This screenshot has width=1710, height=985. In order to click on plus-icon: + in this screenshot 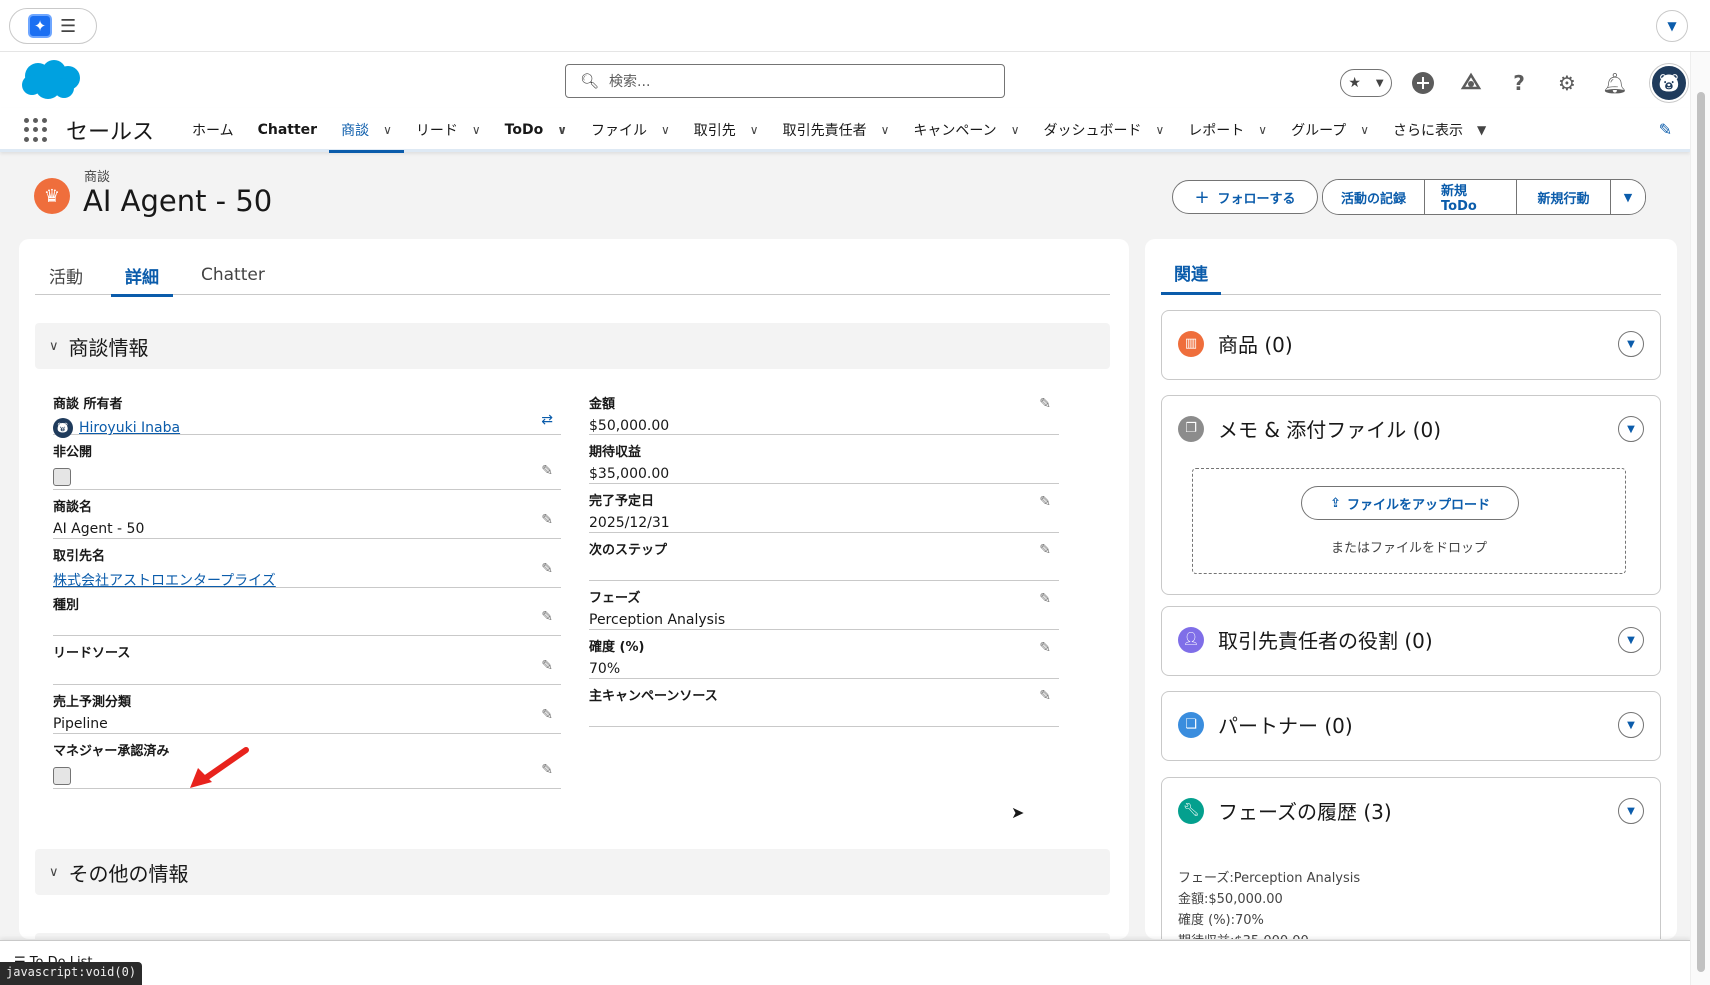, I will do `click(1202, 197)`.